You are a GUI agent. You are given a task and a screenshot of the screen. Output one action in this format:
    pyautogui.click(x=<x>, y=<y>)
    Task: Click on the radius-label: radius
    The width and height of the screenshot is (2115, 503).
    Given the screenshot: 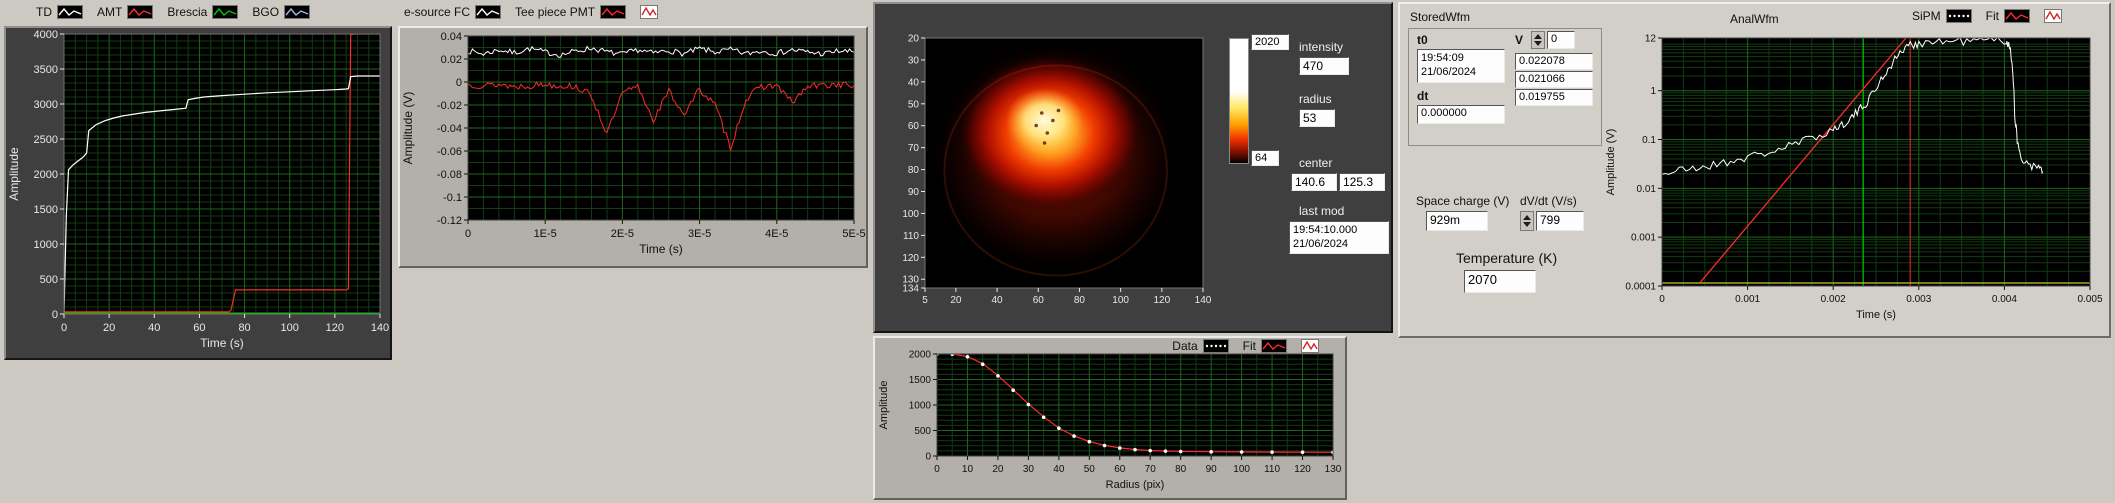 What is the action you would take?
    pyautogui.click(x=1315, y=99)
    